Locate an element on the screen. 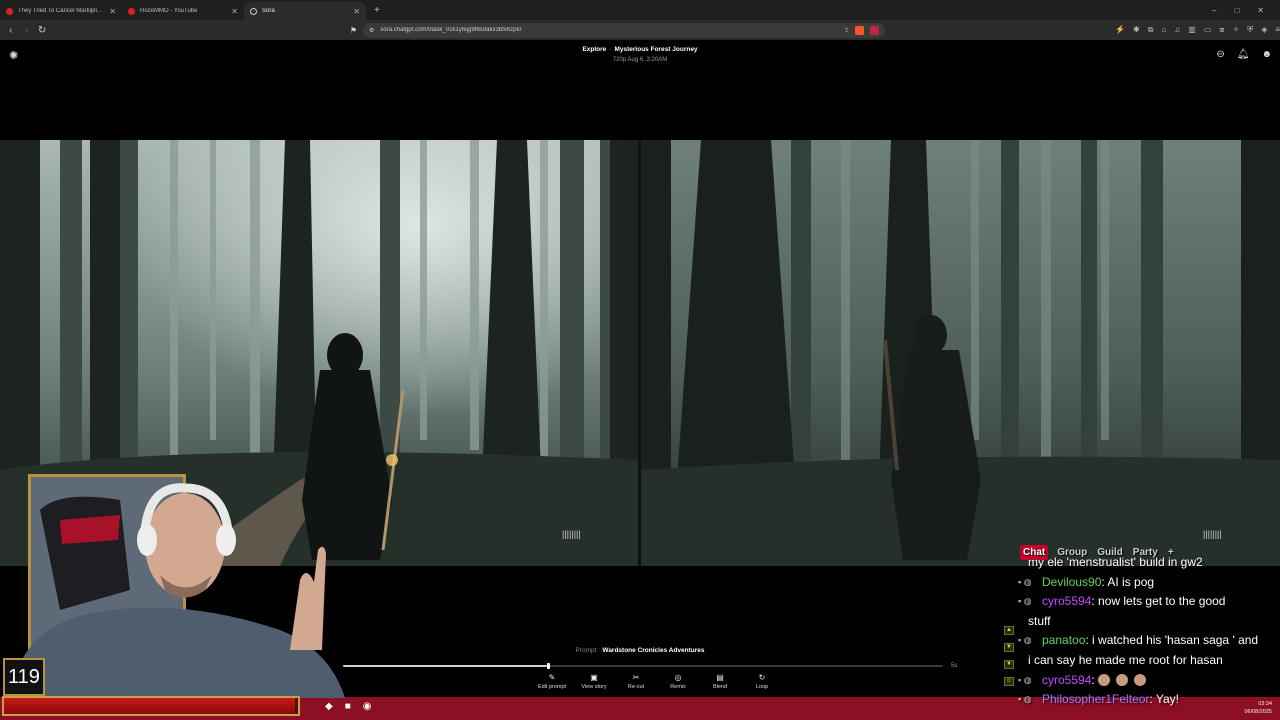  extension-icon: ⚡ is located at coordinates (1120, 30).